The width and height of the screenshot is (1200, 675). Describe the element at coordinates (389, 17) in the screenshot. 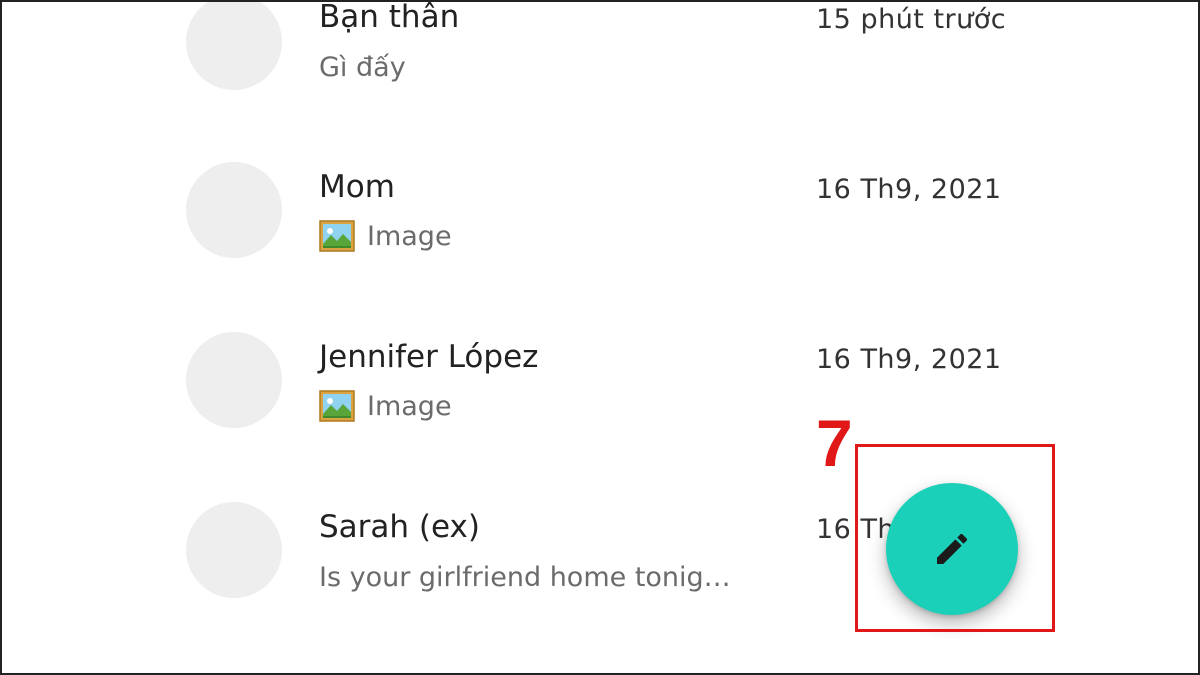

I see `conversation-name: Bạn thân` at that location.